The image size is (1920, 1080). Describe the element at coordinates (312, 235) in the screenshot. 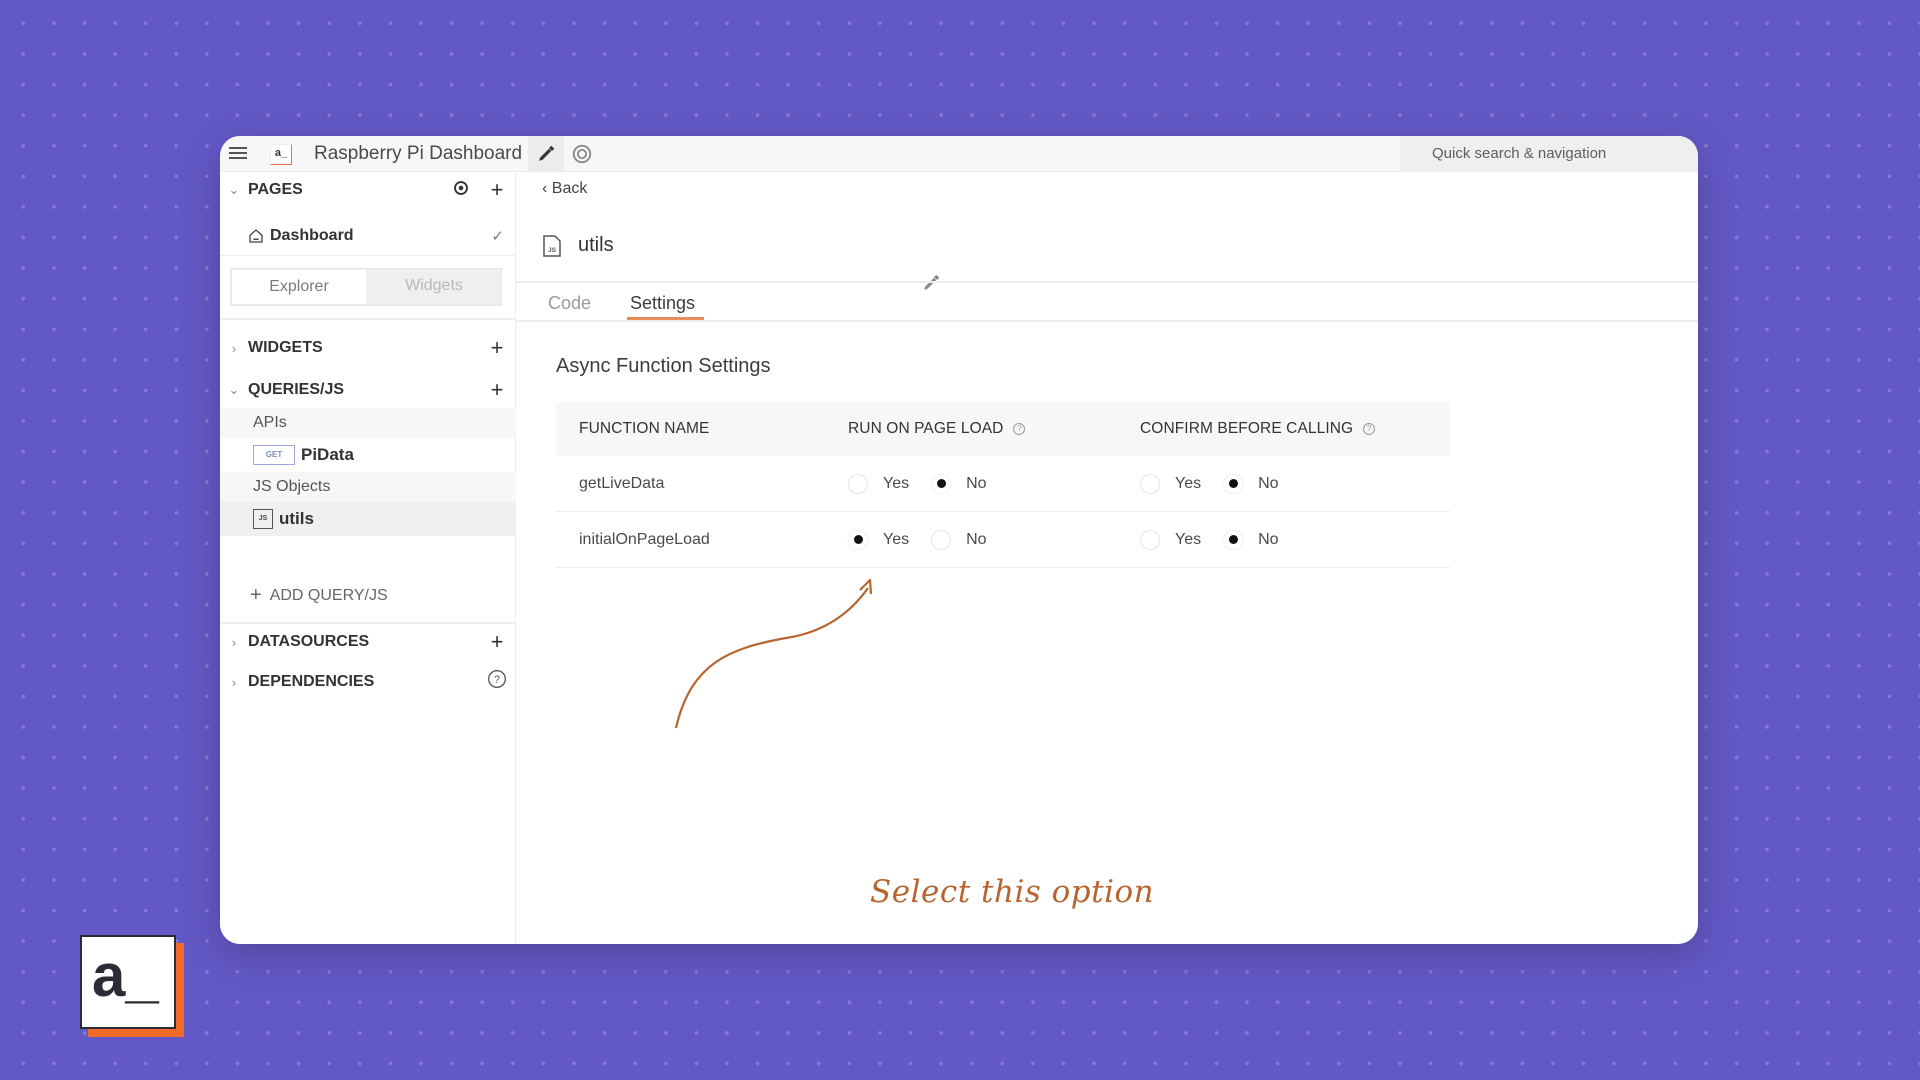

I see `page-name: Dashboard` at that location.